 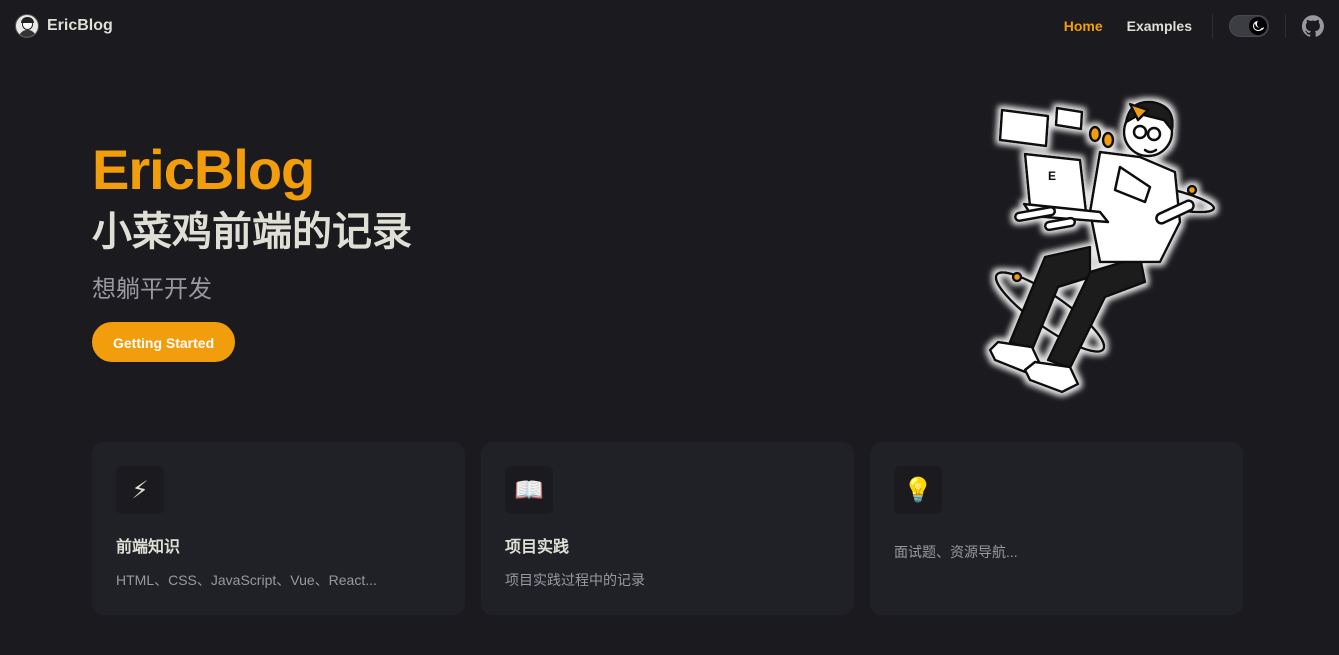 What do you see at coordinates (1052, 176) in the screenshot?
I see `svg-text: E` at bounding box center [1052, 176].